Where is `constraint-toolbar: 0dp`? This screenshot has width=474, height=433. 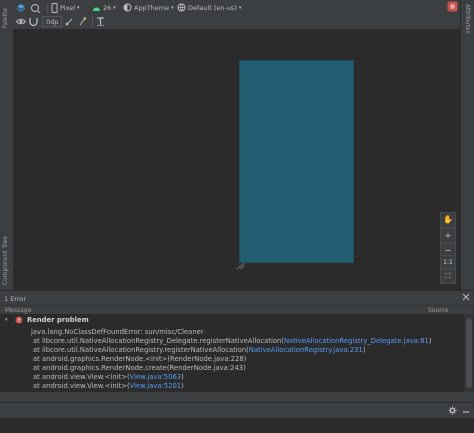
constraint-toolbar: 0dp is located at coordinates (236, 22).